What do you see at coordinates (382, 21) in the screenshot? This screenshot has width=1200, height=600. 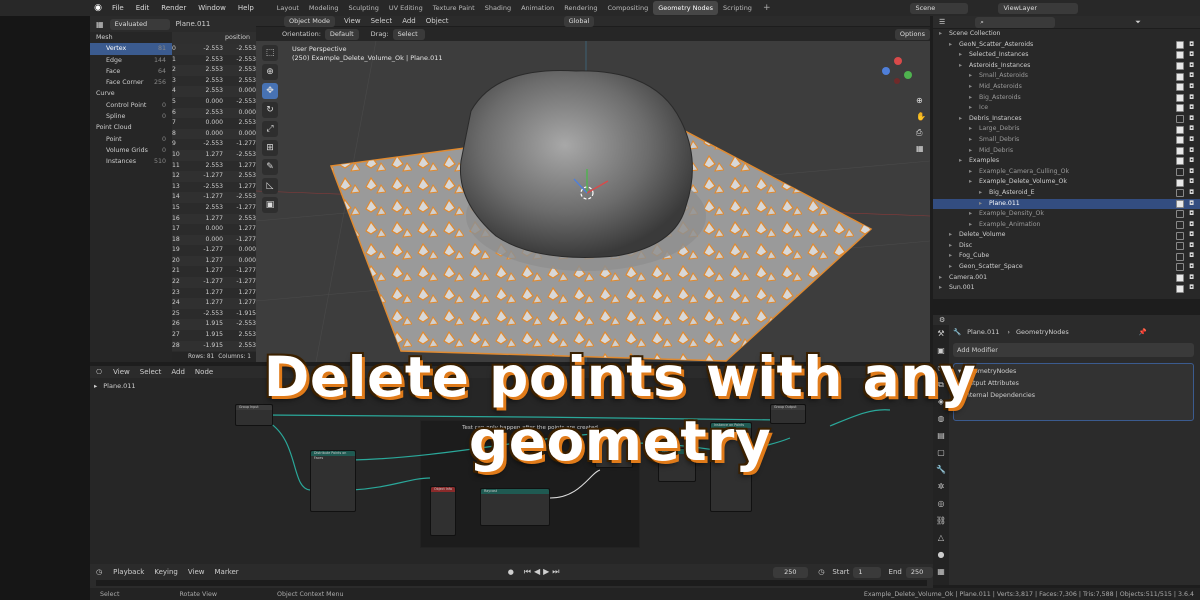 I see `viewport-menu-select: Select` at bounding box center [382, 21].